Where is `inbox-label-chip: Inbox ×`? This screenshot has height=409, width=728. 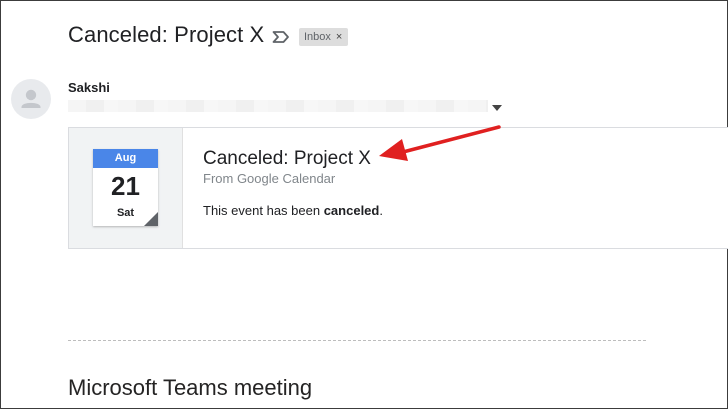
inbox-label-chip: Inbox × is located at coordinates (324, 37).